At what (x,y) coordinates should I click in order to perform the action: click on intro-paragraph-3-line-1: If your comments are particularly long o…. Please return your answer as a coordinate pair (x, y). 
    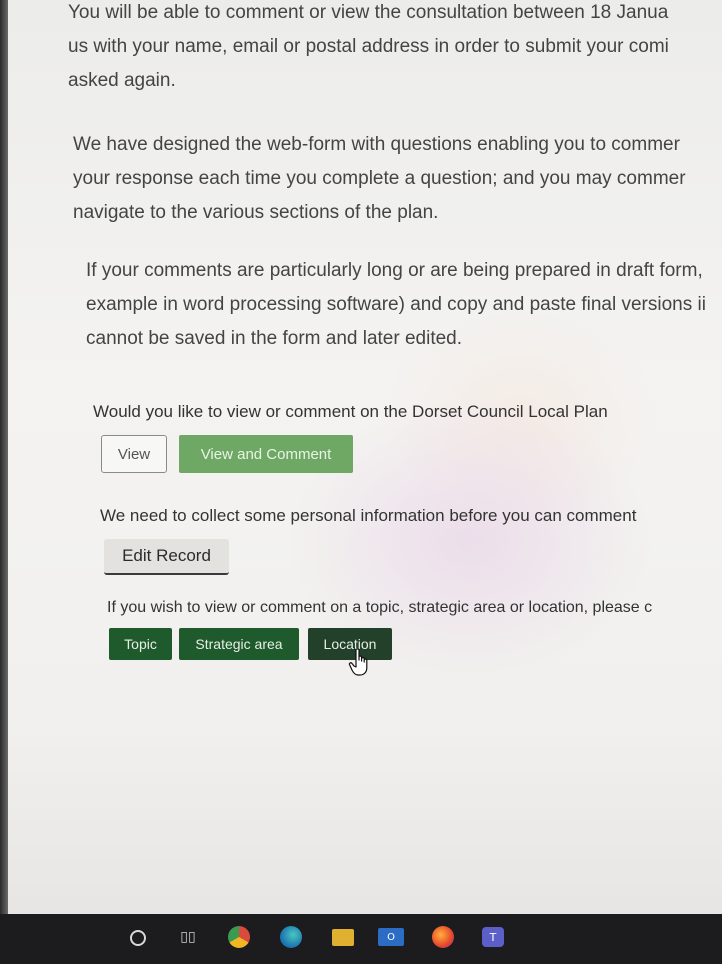
    Looking at the image, I should click on (394, 270).